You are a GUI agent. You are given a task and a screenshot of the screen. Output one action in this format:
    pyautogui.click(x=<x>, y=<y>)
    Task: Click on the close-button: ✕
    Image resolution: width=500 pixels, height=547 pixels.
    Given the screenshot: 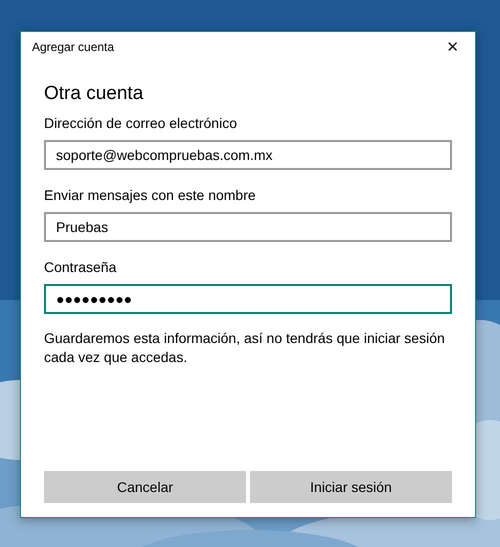 What is the action you would take?
    pyautogui.click(x=452, y=47)
    